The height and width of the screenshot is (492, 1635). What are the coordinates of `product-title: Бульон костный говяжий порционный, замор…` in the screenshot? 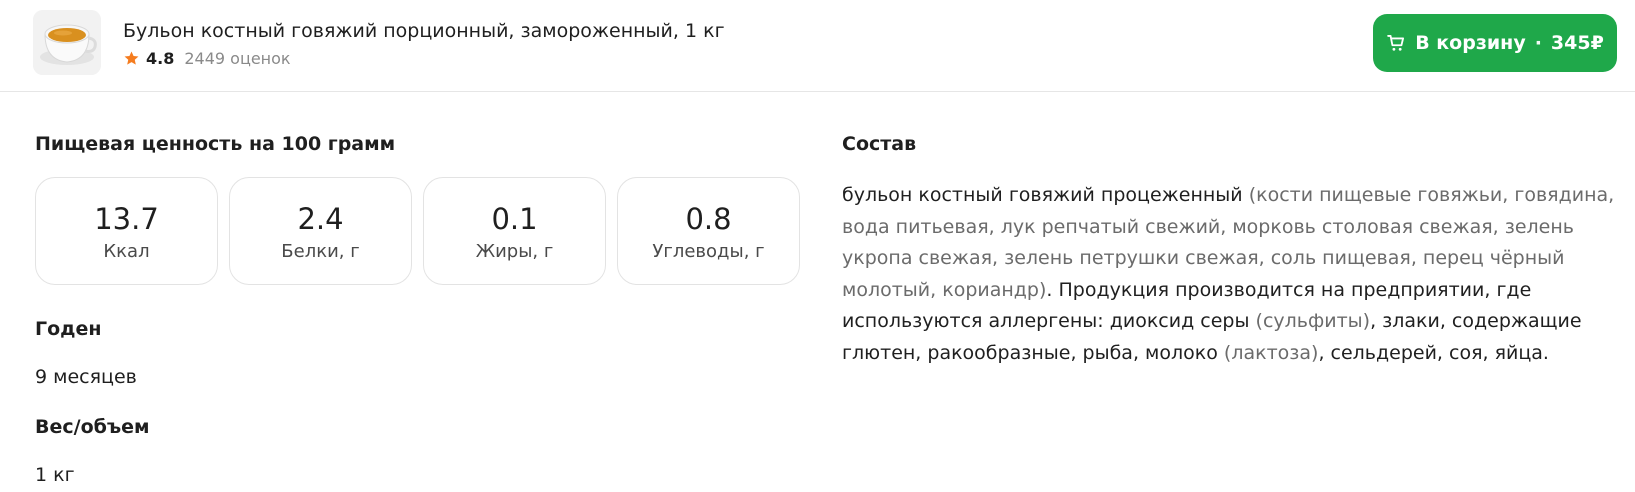 It's located at (424, 31).